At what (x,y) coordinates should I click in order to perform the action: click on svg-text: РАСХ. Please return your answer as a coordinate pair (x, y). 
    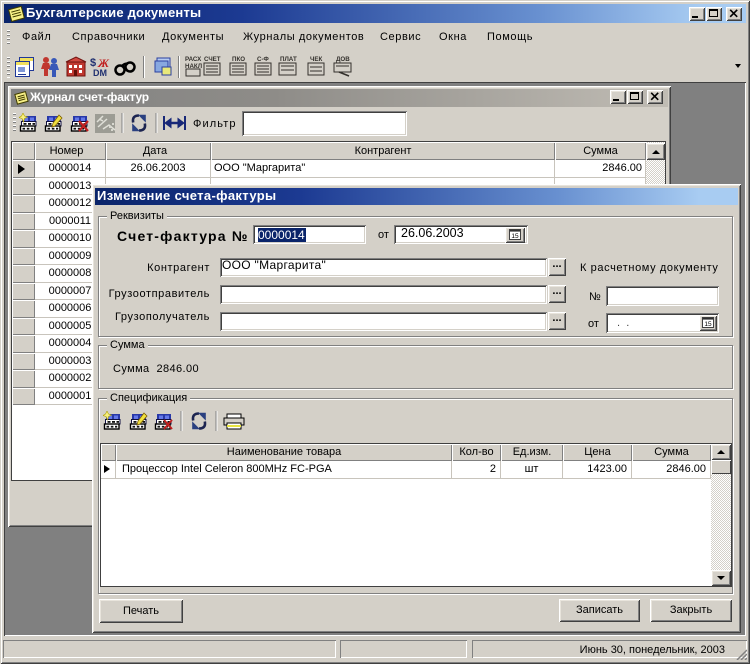
    Looking at the image, I should click on (193, 59).